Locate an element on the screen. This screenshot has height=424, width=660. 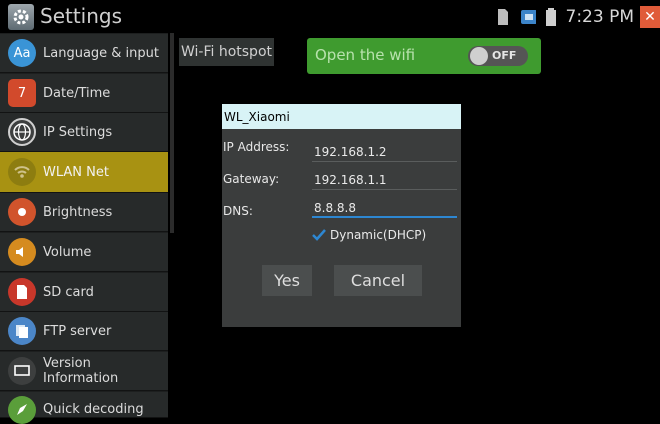
sidebar-item-datetime: 7 Date/Time is located at coordinates (84, 93).